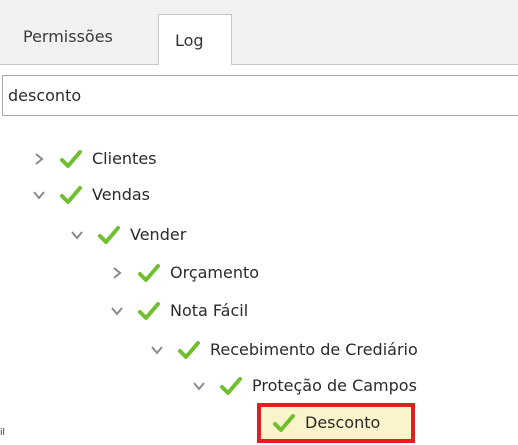  What do you see at coordinates (91, 195) in the screenshot?
I see `tree-node-vendas: Vendas` at bounding box center [91, 195].